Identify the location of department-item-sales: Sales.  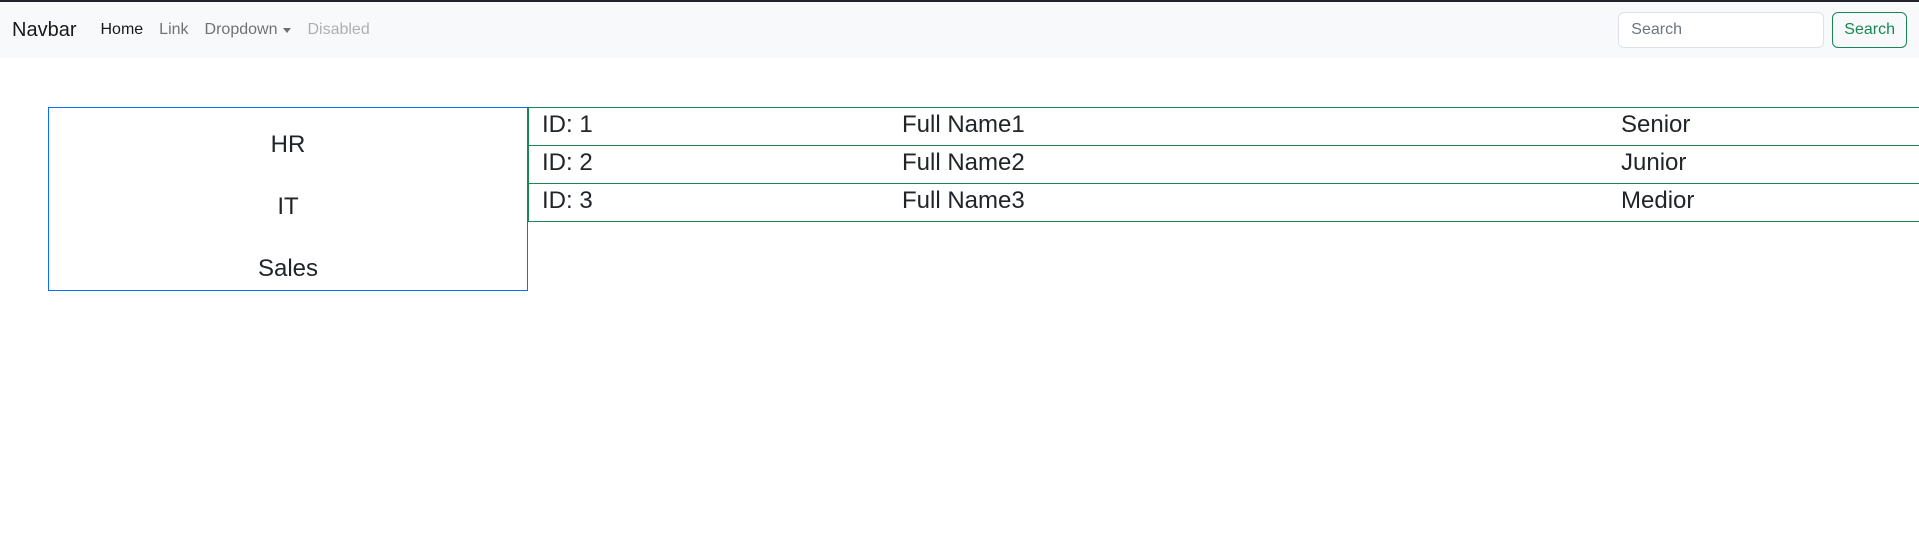
(288, 269).